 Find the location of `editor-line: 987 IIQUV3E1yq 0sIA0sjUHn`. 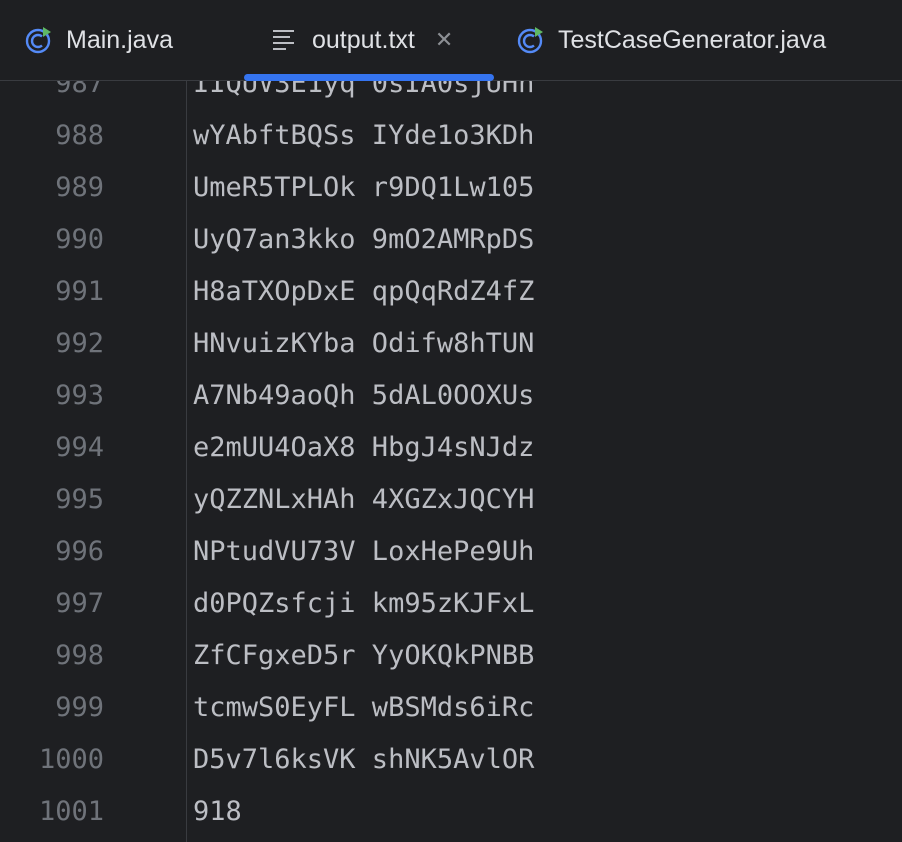

editor-line: 987 IIQUV3E1yq 0sIA0sjUHn is located at coordinates (451, 95).